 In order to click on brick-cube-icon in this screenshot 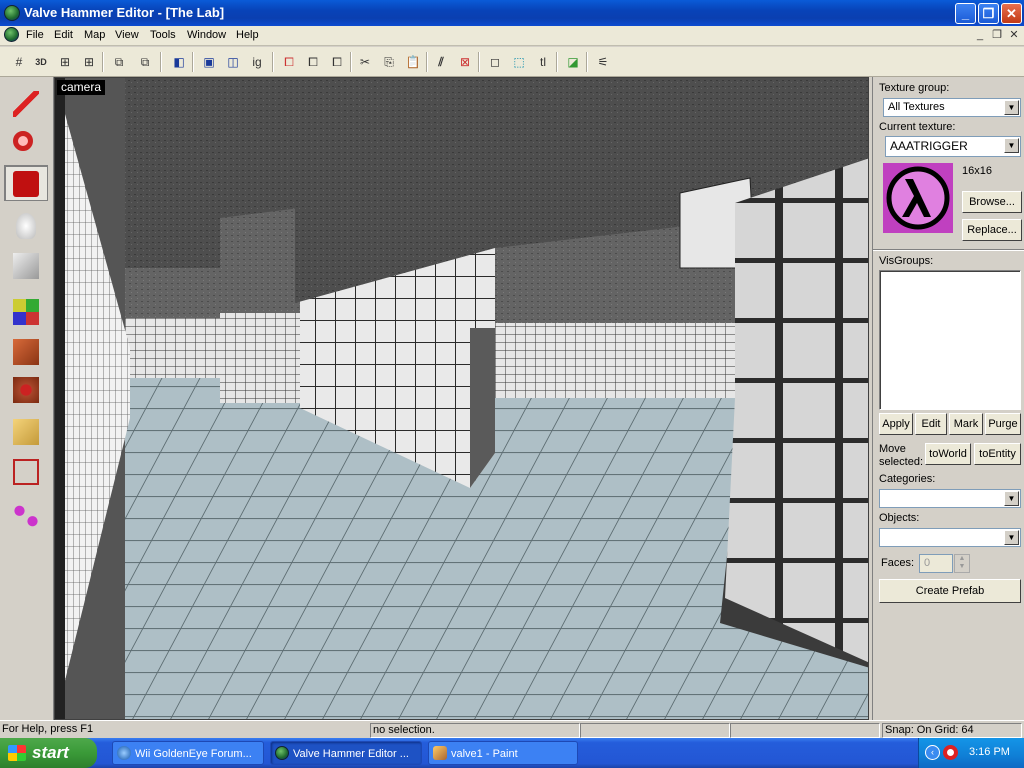, I will do `click(26, 352)`.